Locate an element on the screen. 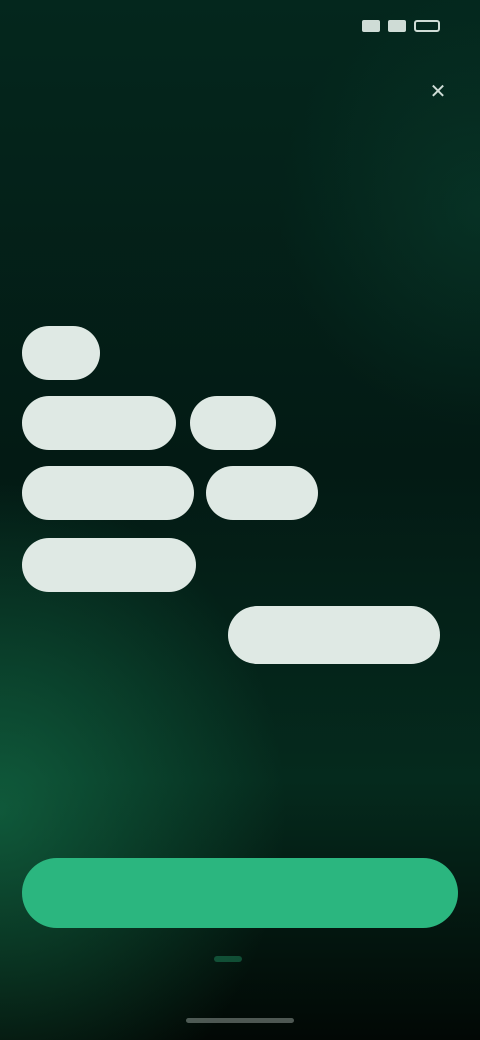 This screenshot has height=1040, width=480. status-bar is located at coordinates (240, 30).